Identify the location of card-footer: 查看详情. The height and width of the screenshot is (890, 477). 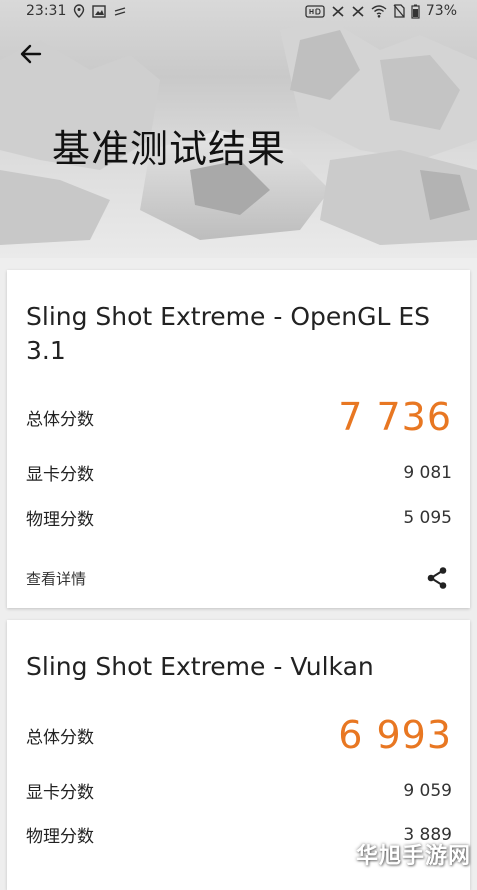
(239, 578).